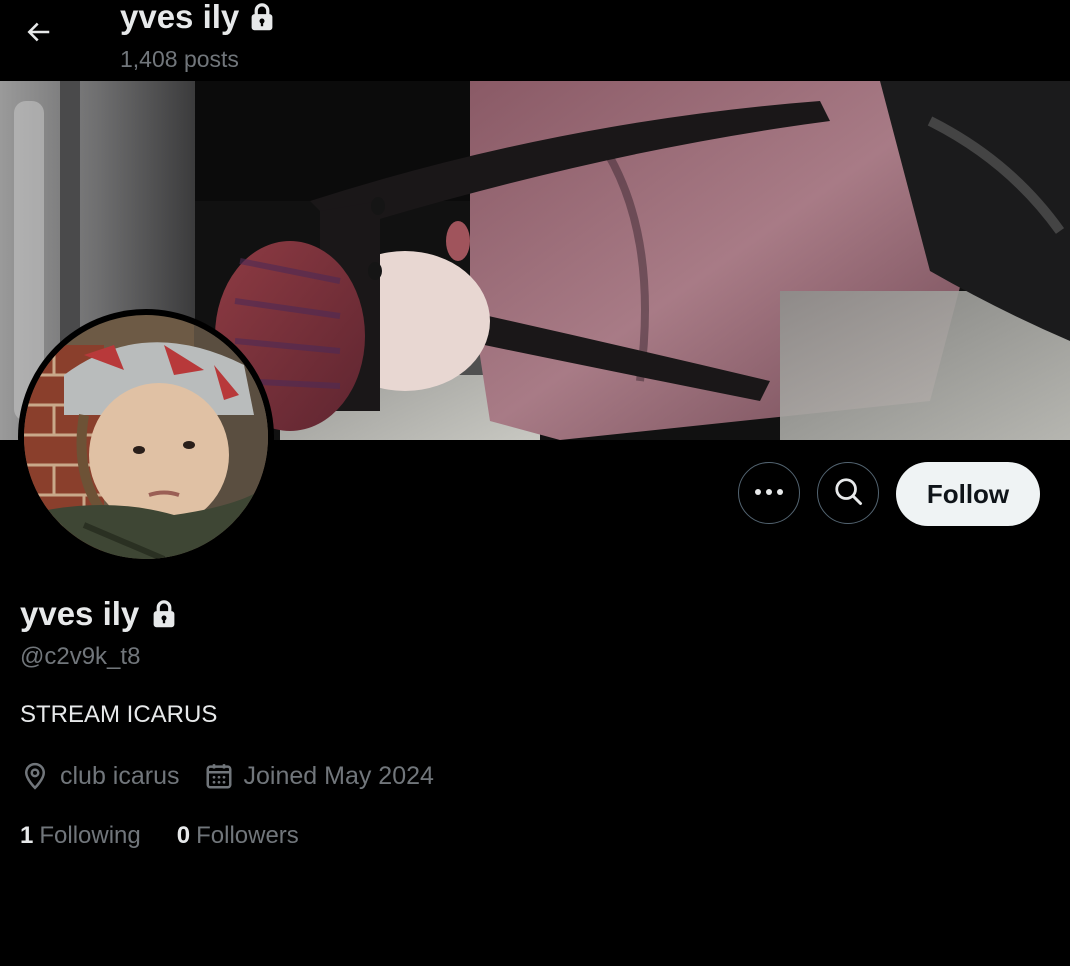 The height and width of the screenshot is (966, 1070). Describe the element at coordinates (247, 835) in the screenshot. I see `followers-label: Followers` at that location.